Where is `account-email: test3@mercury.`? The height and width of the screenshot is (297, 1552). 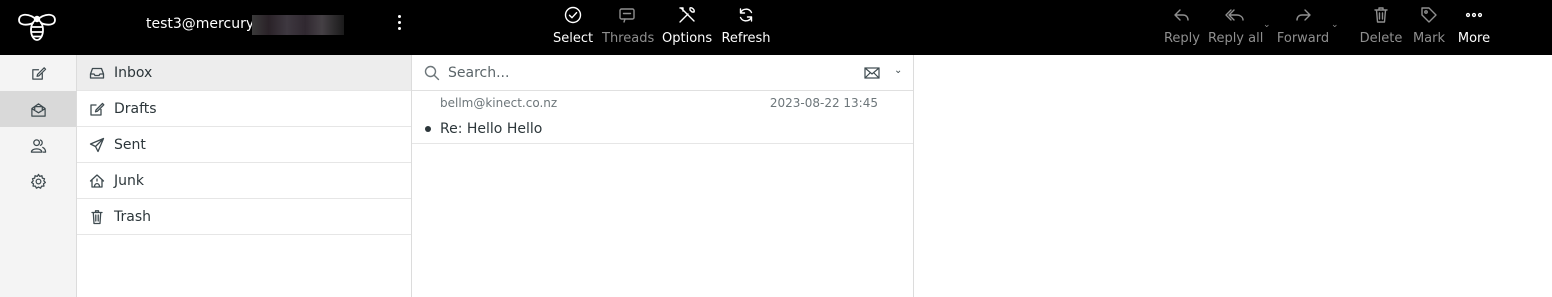
account-email: test3@mercury. is located at coordinates (201, 24).